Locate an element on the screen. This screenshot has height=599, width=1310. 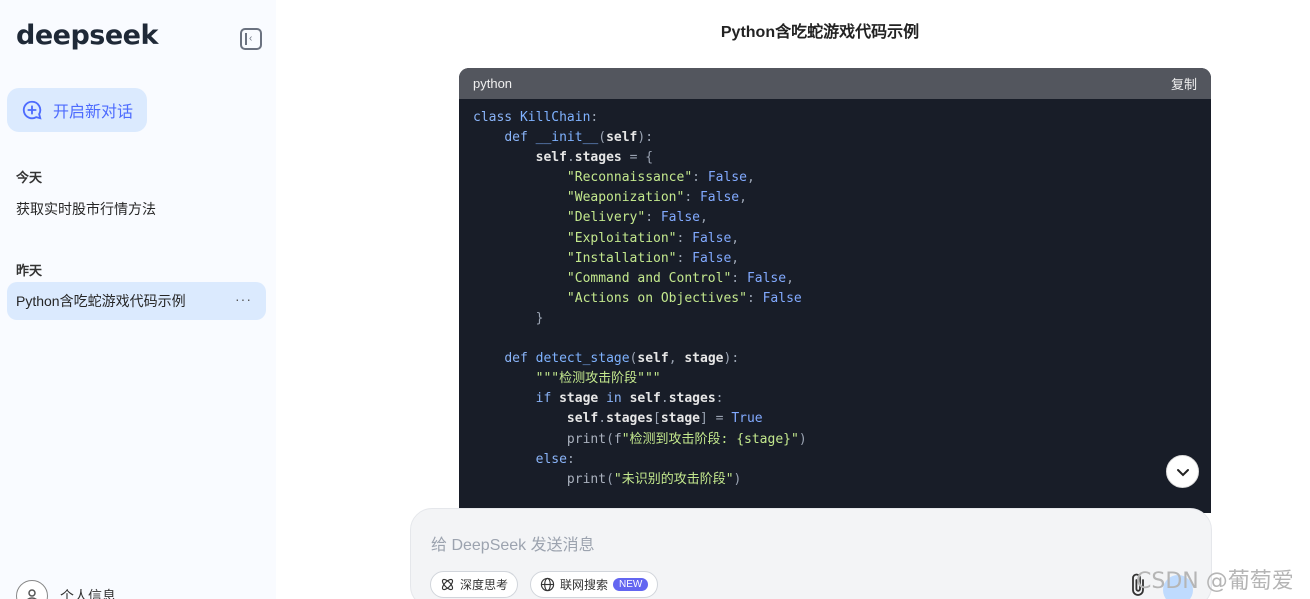
deep-think-label: 深度思考 is located at coordinates (484, 585).